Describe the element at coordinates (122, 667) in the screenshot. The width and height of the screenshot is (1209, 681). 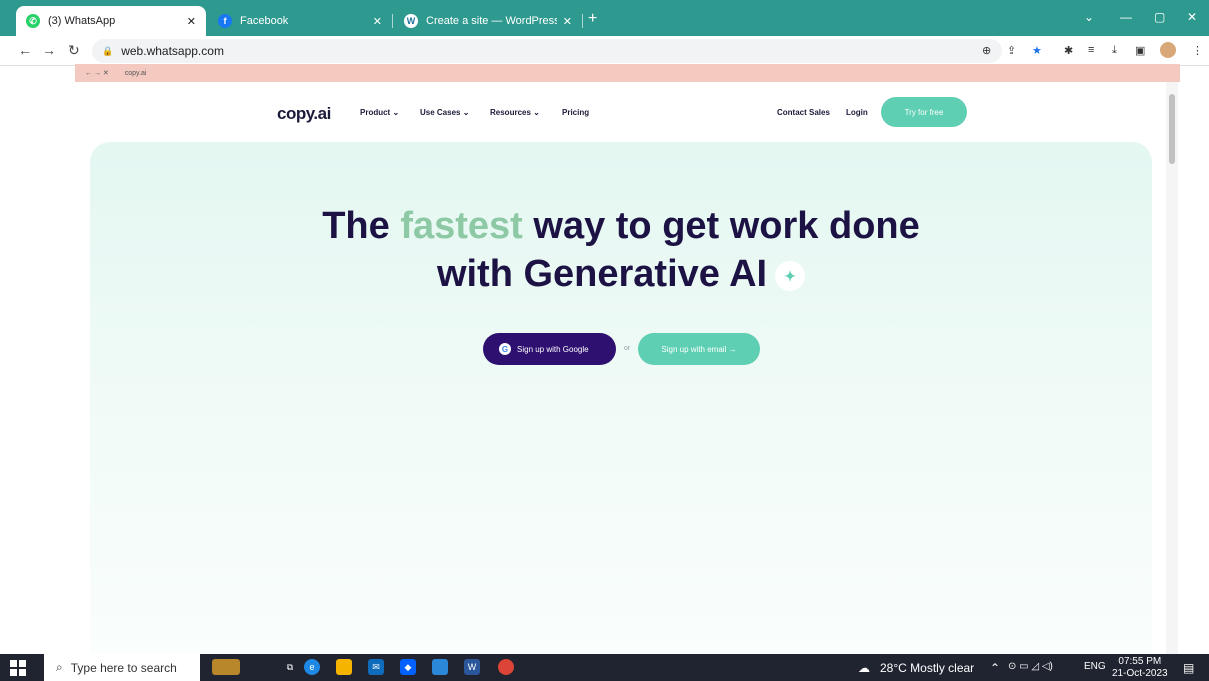
I see `taskbar-search: ⌕ Type here to search` at that location.